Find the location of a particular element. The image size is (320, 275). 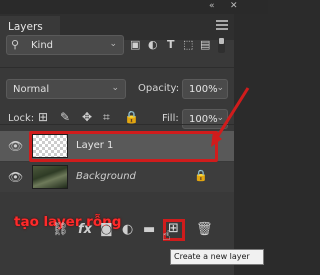

tooltip-text: Create a new layer is located at coordinates (212, 256).